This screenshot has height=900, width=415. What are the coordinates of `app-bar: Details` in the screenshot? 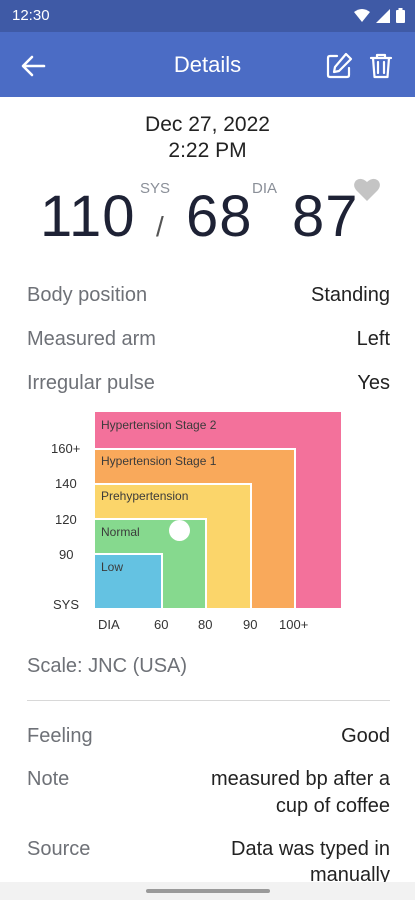 It's located at (207, 64).